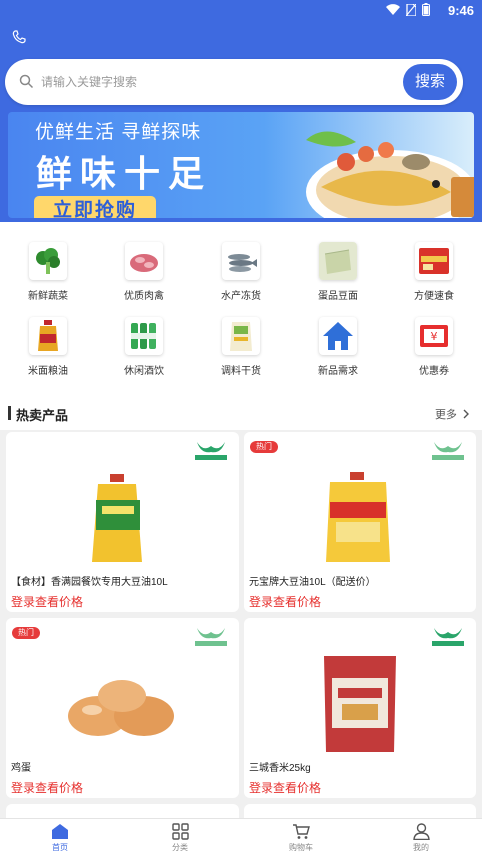  I want to click on wifi-icon, so click(393, 9).